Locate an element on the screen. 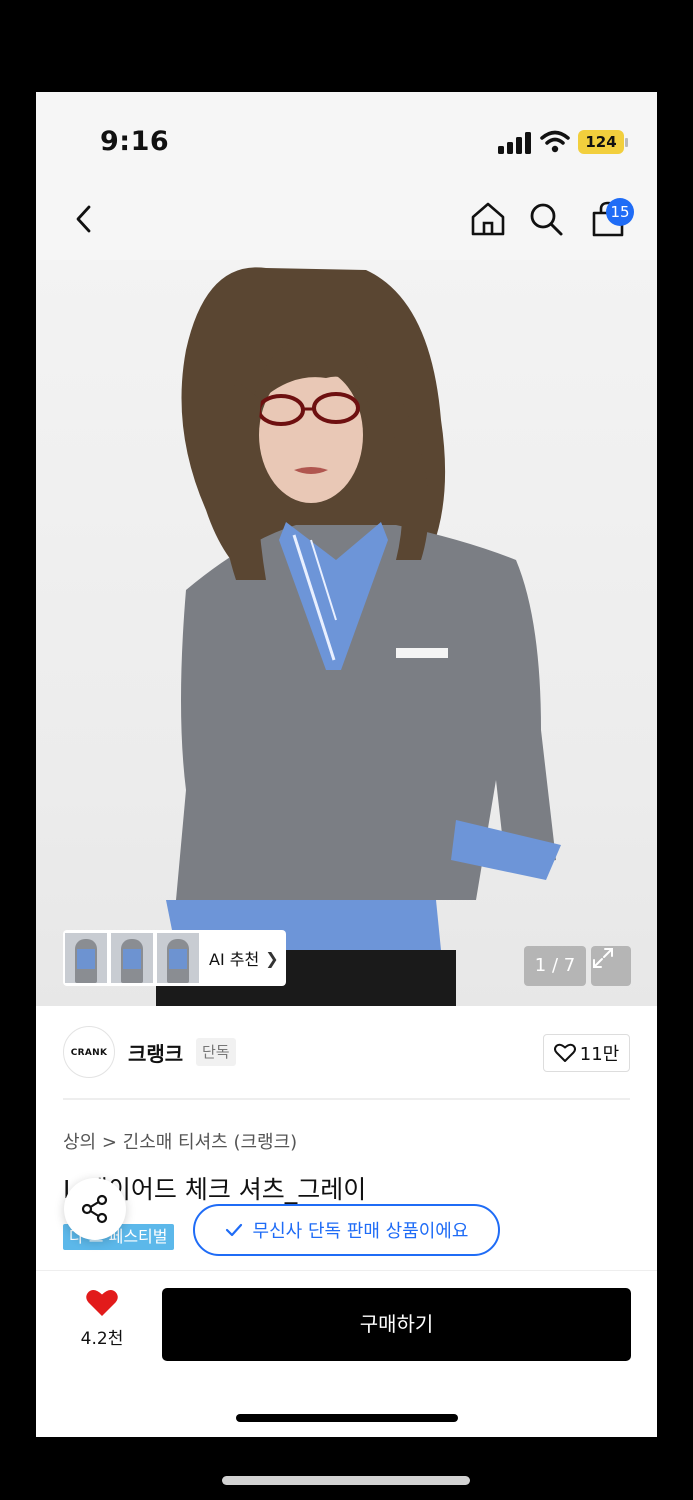  search-icon is located at coordinates (546, 219).